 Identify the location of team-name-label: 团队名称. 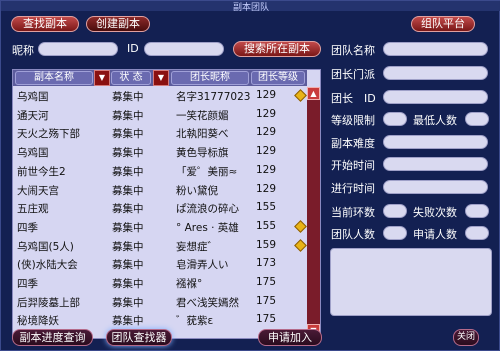
(353, 50).